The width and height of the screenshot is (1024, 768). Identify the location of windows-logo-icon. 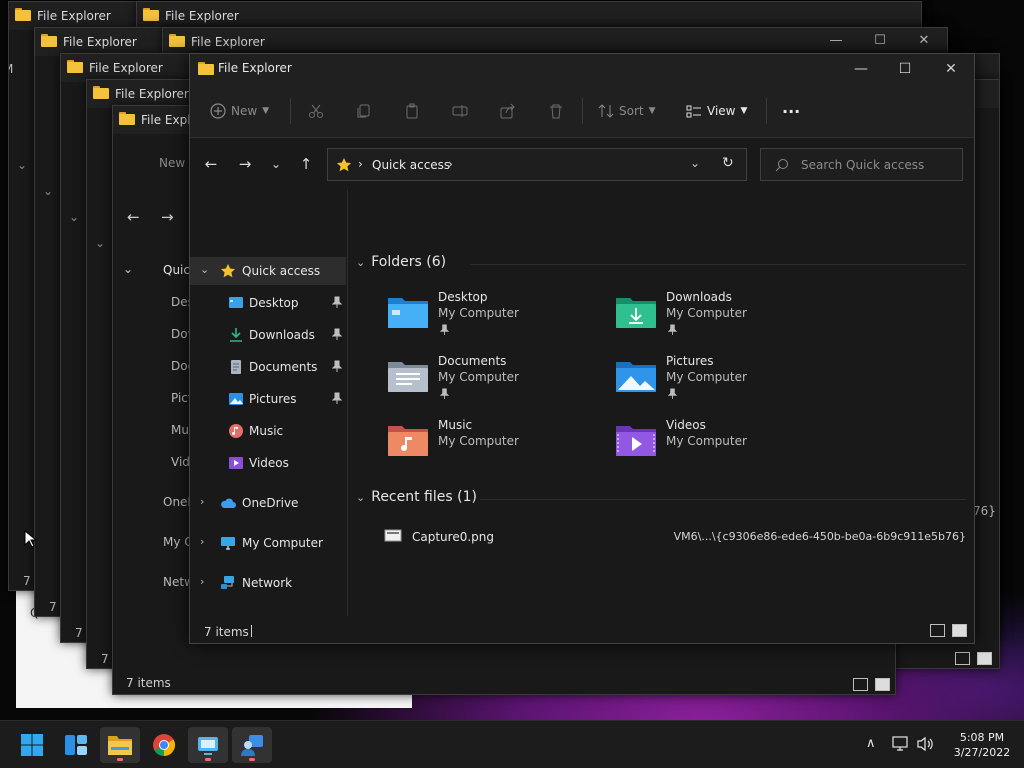
(32, 745).